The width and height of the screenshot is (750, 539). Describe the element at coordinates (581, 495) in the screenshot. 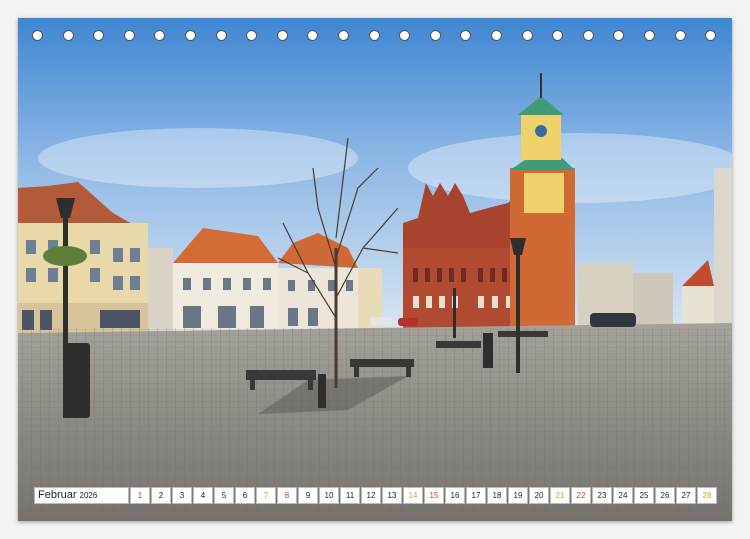

I see `day-cell: 22` at that location.